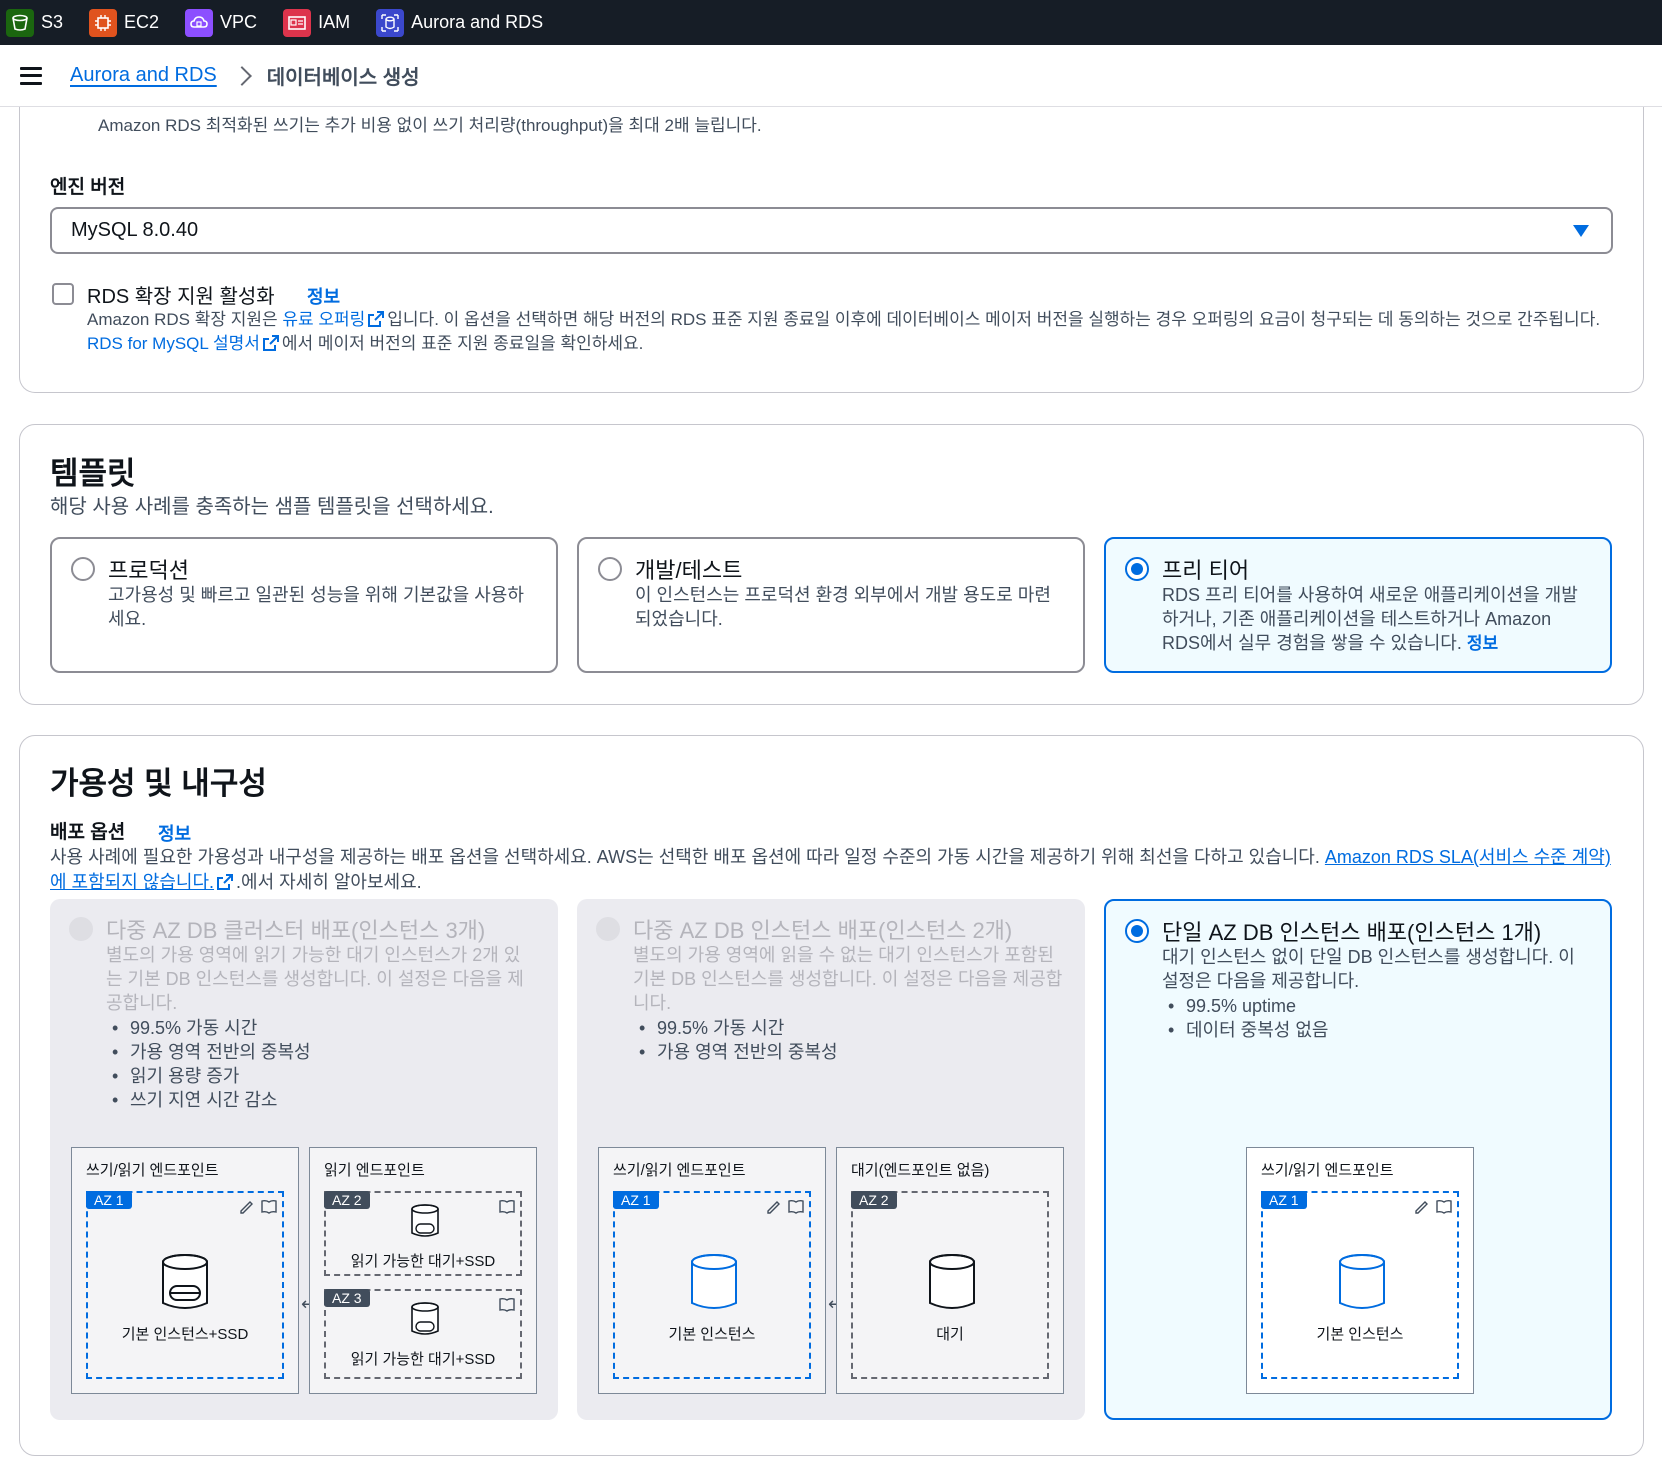 The width and height of the screenshot is (1662, 1460). What do you see at coordinates (1482, 643) in the screenshot?
I see `free-tier-info-link: 정보` at bounding box center [1482, 643].